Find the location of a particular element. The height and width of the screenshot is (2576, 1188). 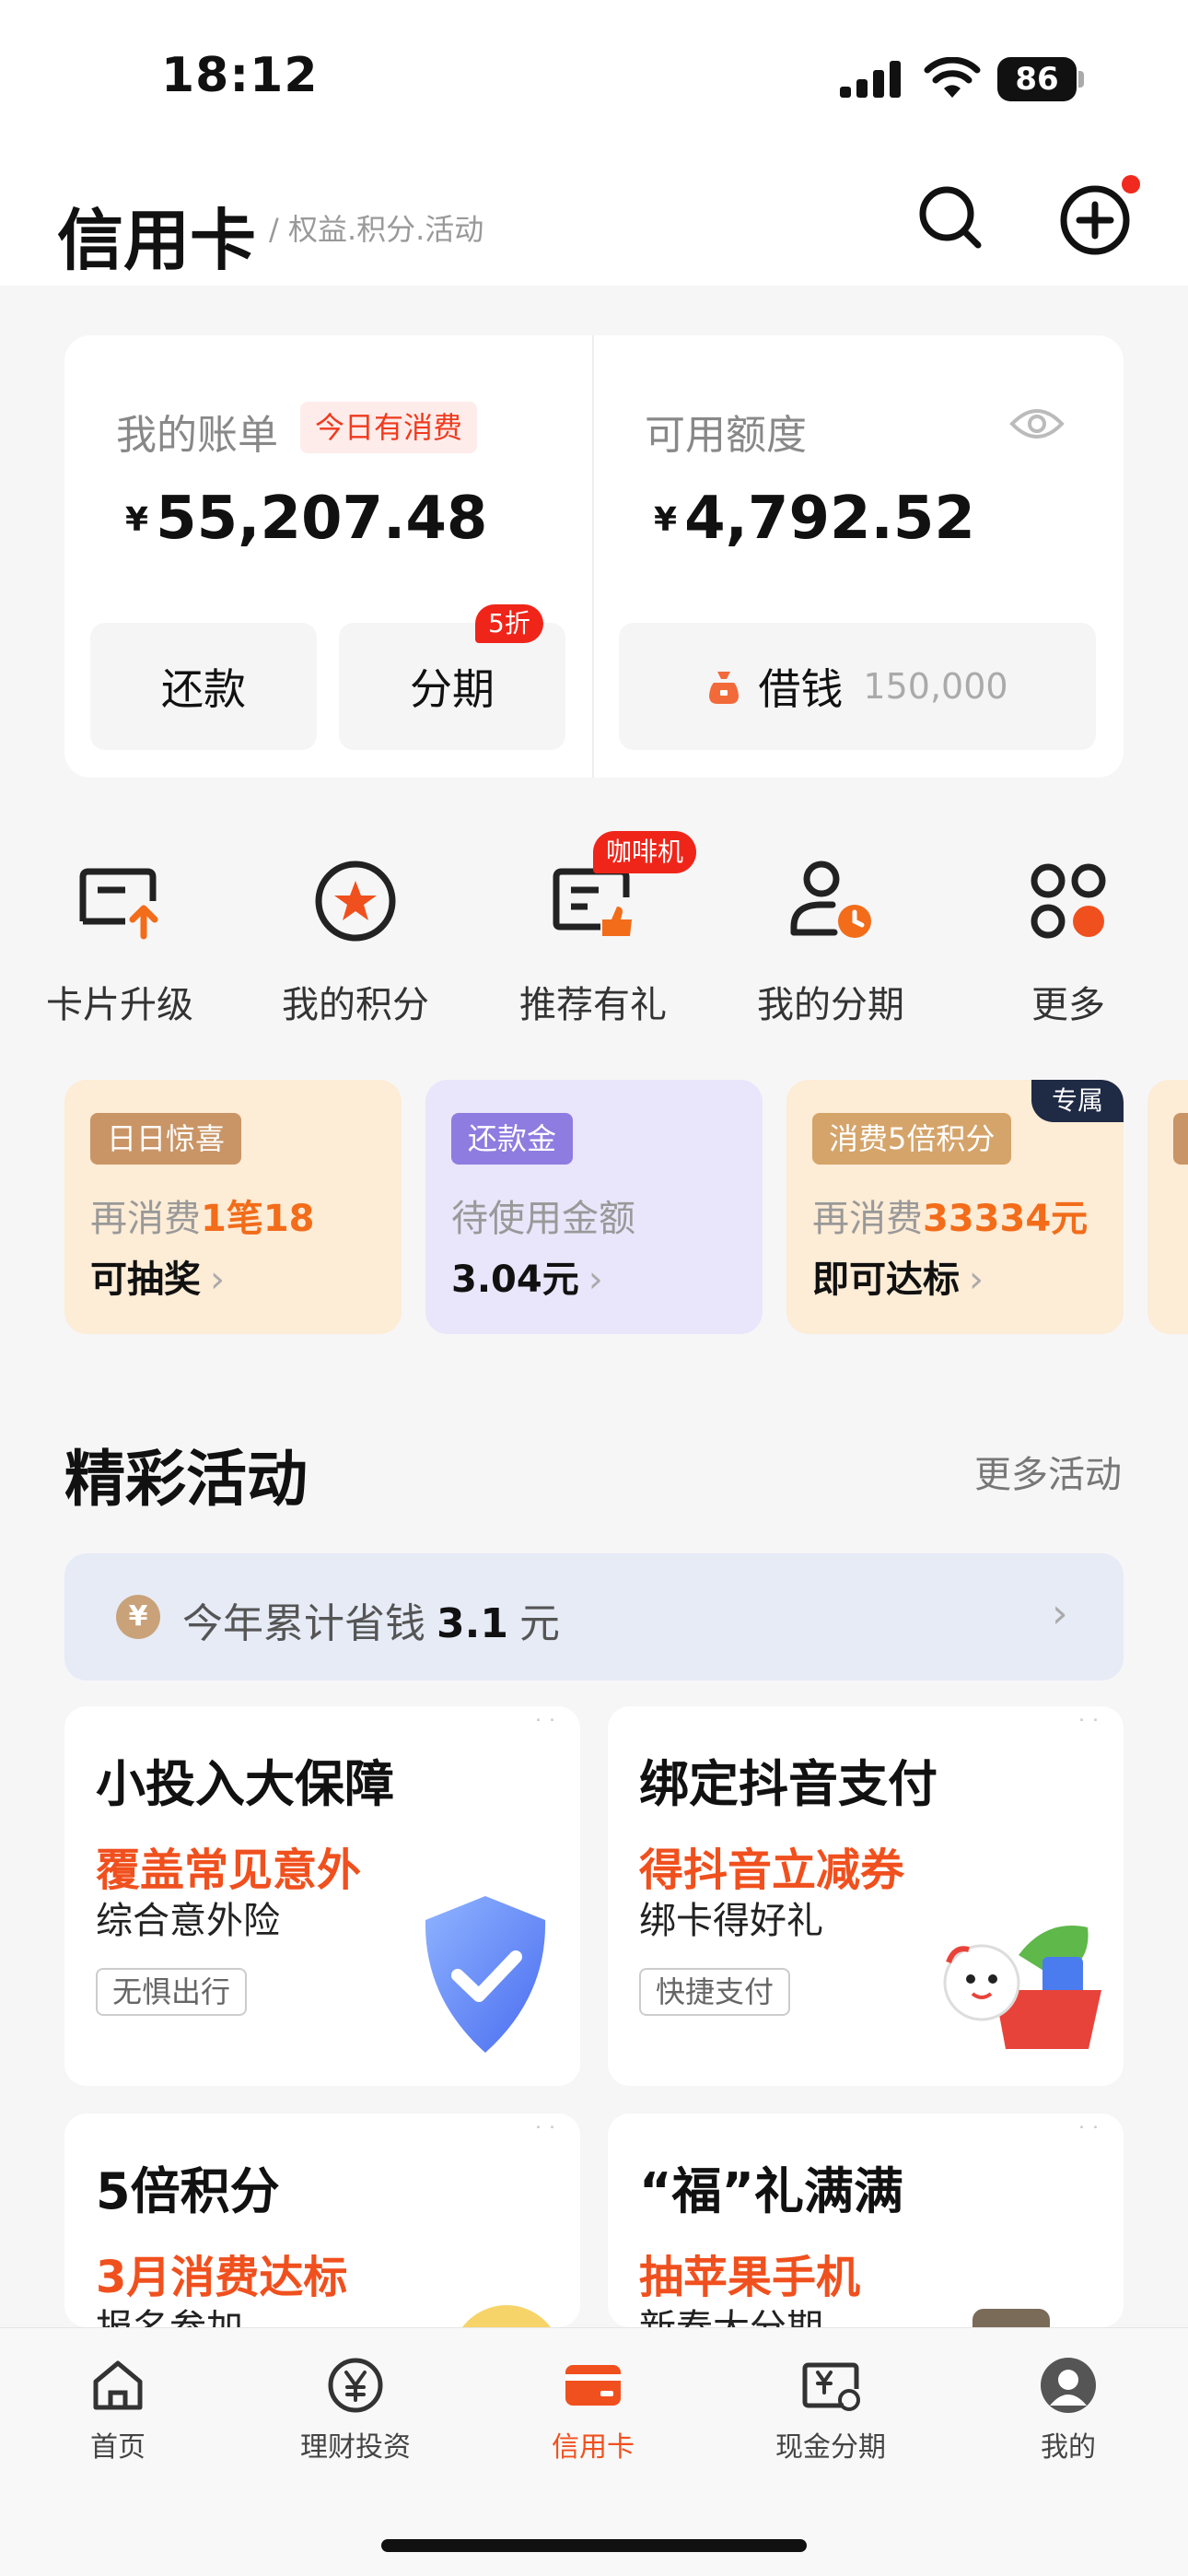

activity-highlight: 3月消费达标 is located at coordinates (222, 2277).